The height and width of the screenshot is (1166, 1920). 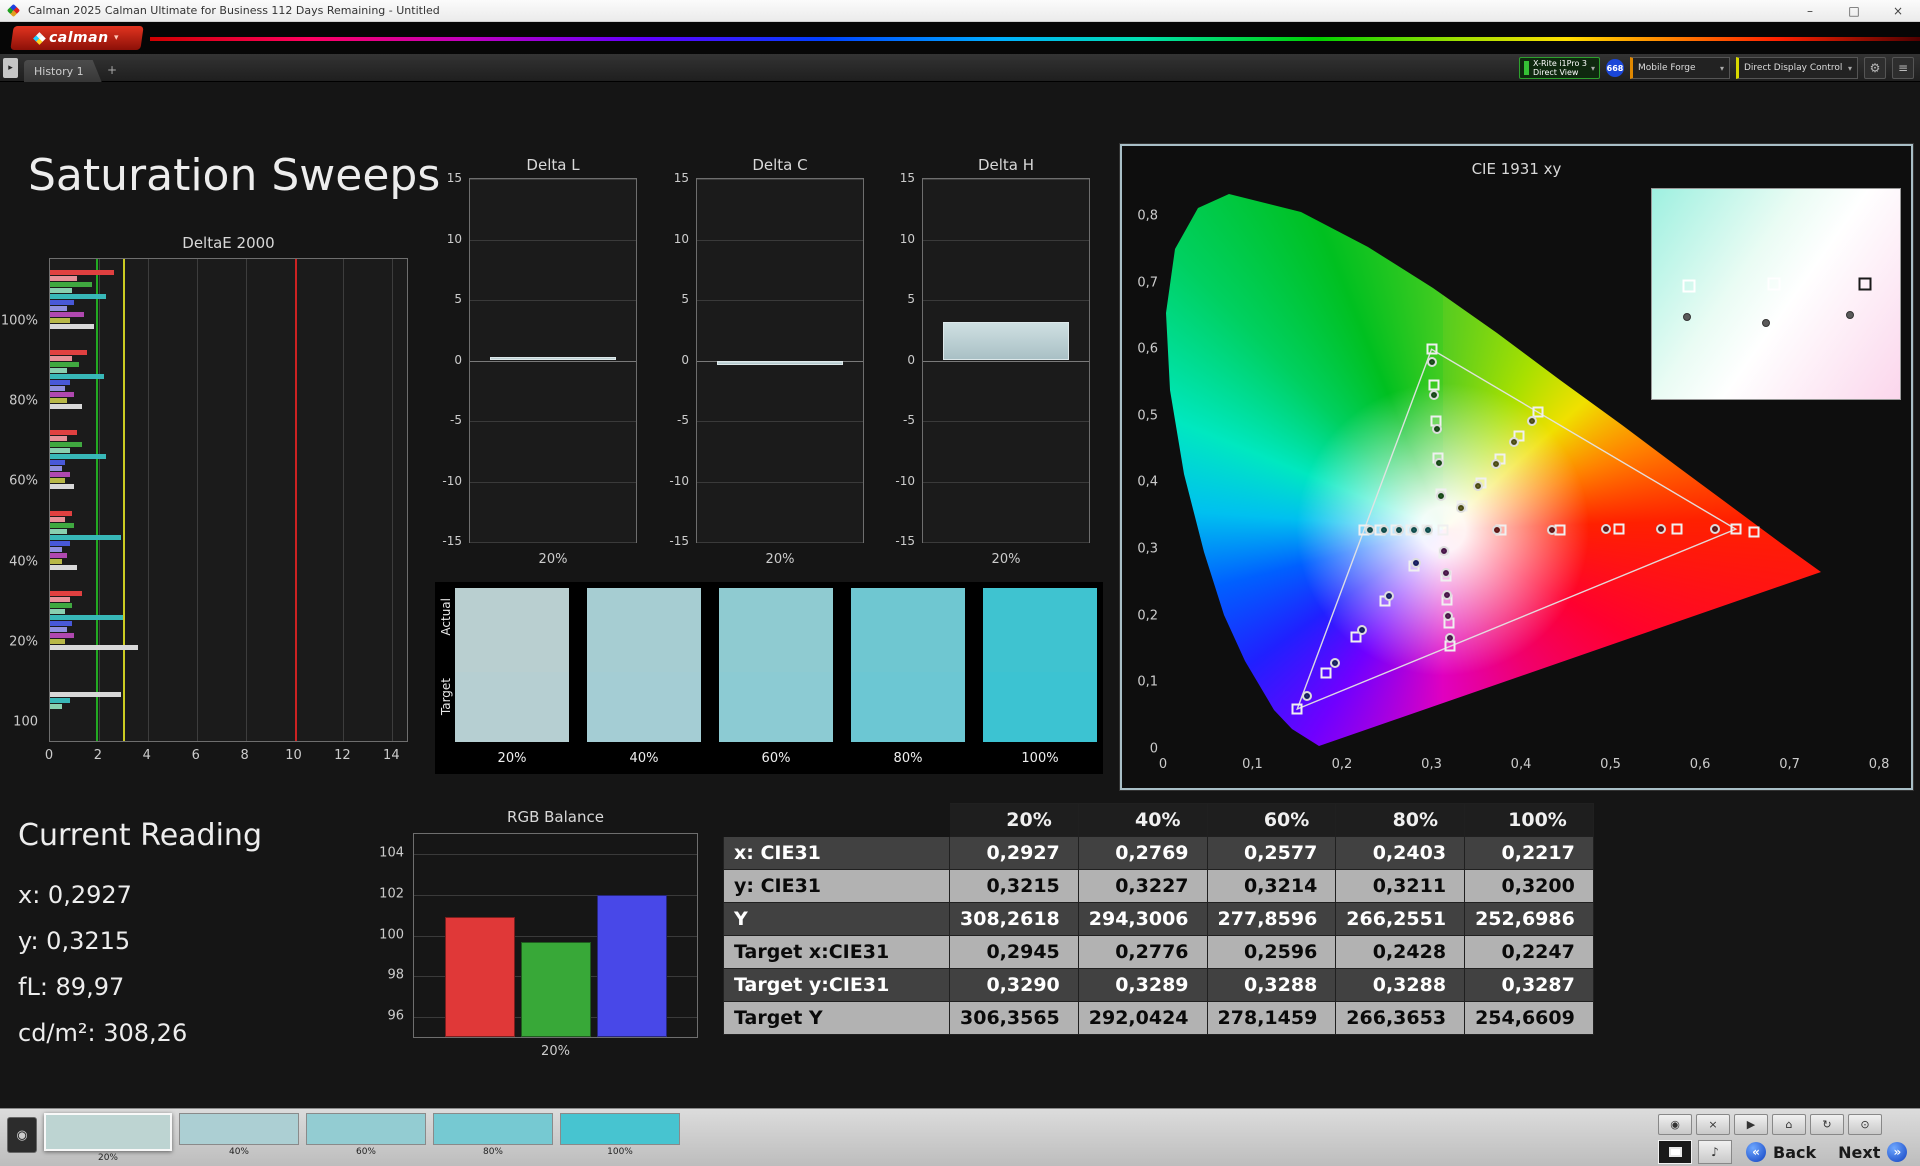 I want to click on preset-swatch-80%: 80%, so click(x=493, y=1135).